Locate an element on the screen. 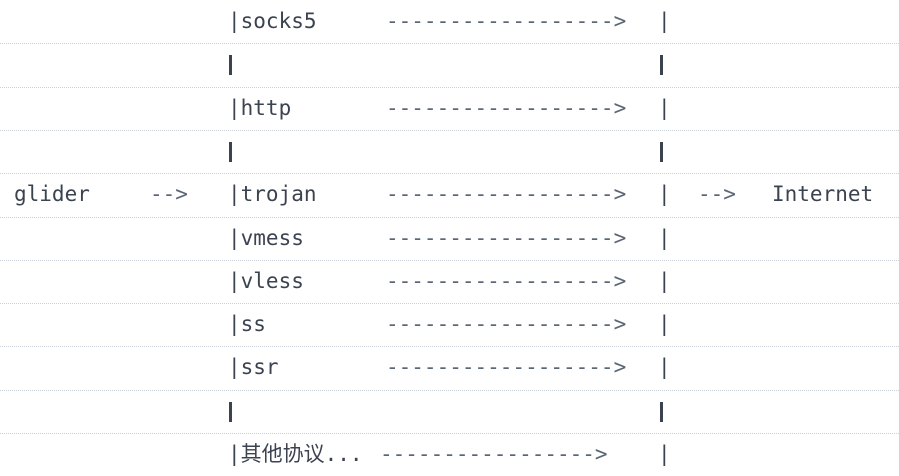 The image size is (899, 476). glider-arrow: --> is located at coordinates (169, 194).